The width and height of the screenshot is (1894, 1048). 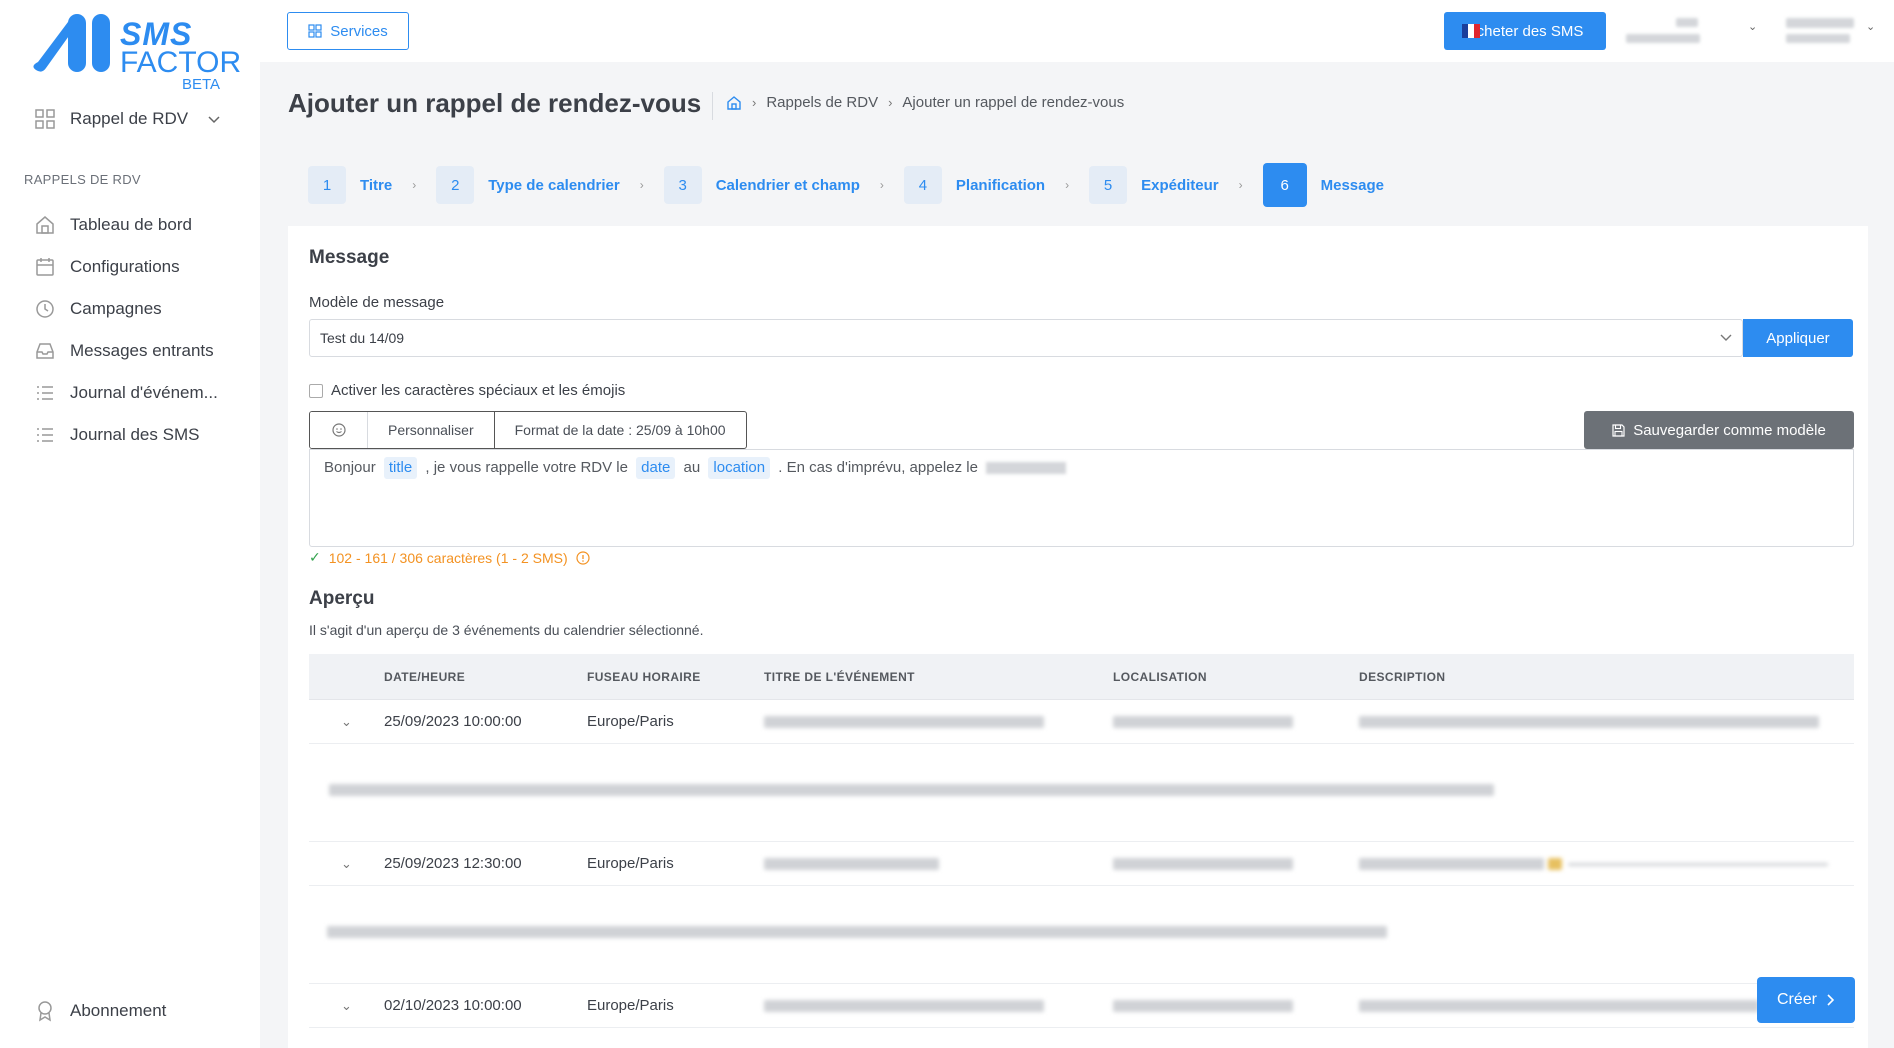 I want to click on create-button: Créer, so click(x=1806, y=1000).